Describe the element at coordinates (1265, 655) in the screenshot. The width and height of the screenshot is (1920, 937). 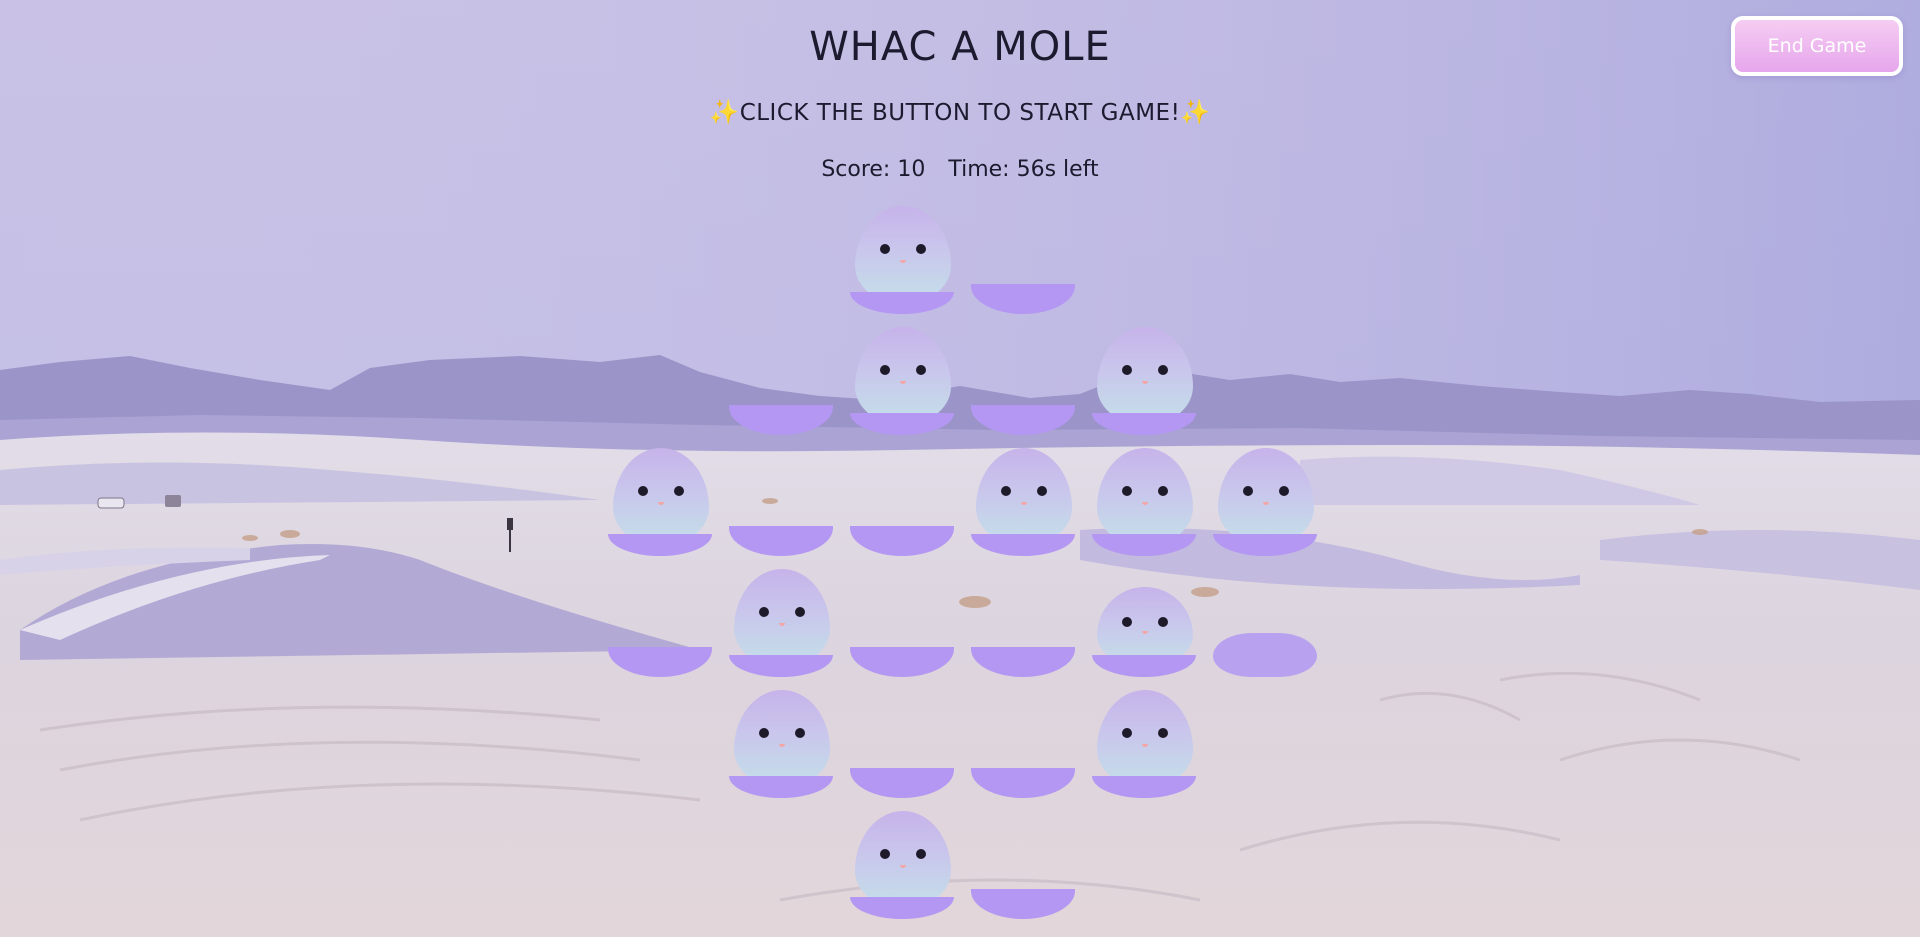
I see `mole-emerging` at that location.